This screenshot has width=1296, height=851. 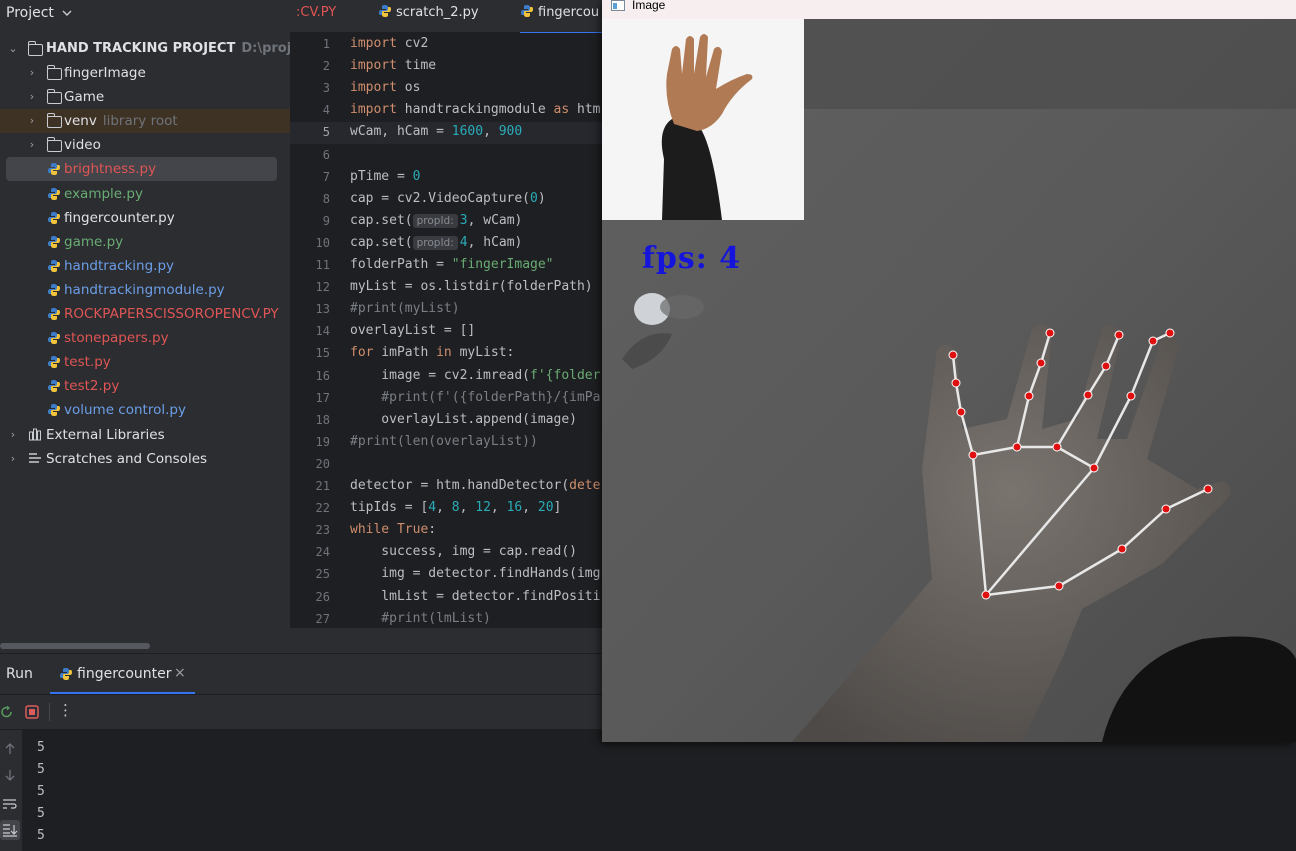 What do you see at coordinates (326, 16) in the screenshot?
I see `tab-rockpaperscissor: :CV.PY` at bounding box center [326, 16].